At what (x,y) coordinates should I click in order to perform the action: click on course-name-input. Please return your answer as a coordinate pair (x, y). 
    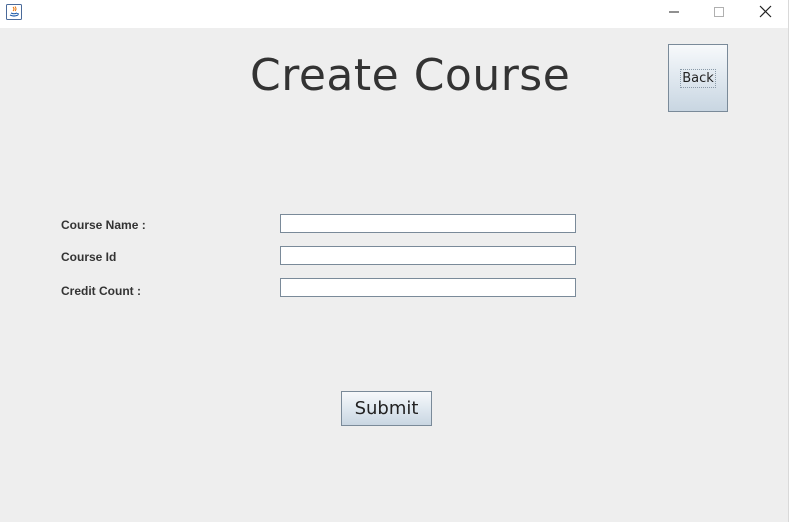
    Looking at the image, I should click on (428, 223).